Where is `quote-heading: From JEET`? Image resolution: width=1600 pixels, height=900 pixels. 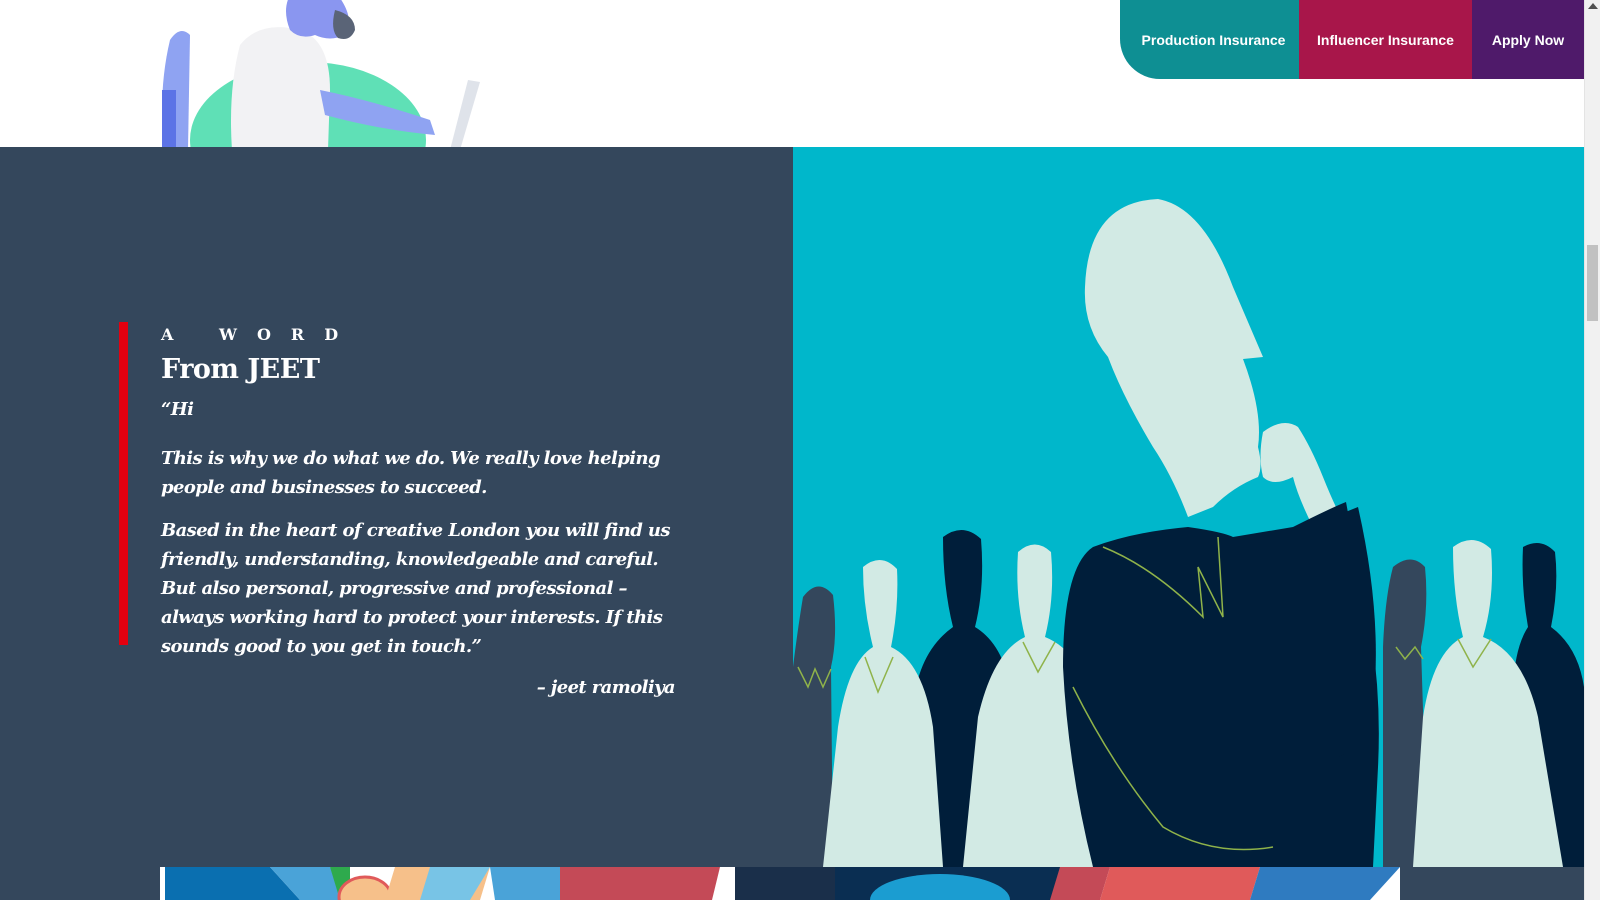 quote-heading: From JEET is located at coordinates (240, 369).